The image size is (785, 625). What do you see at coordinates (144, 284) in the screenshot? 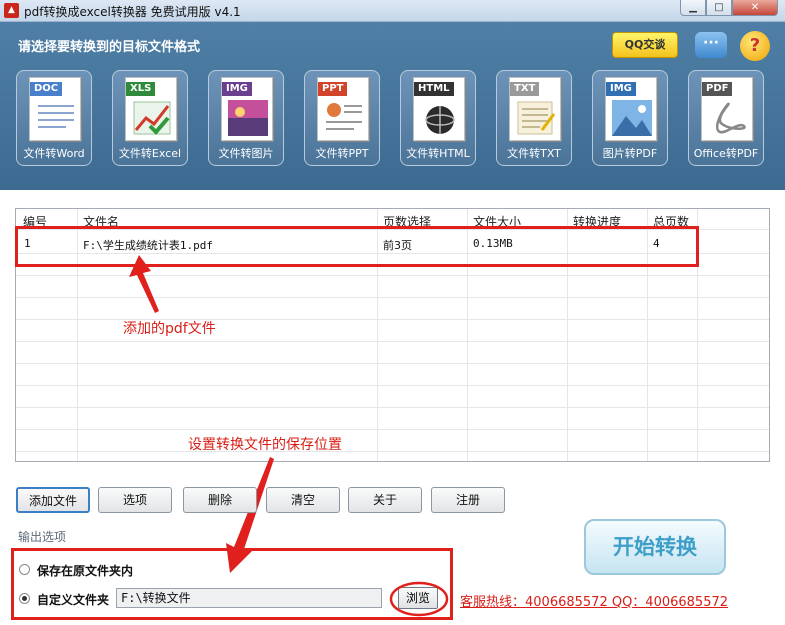
I see `annotation-arrow` at bounding box center [144, 284].